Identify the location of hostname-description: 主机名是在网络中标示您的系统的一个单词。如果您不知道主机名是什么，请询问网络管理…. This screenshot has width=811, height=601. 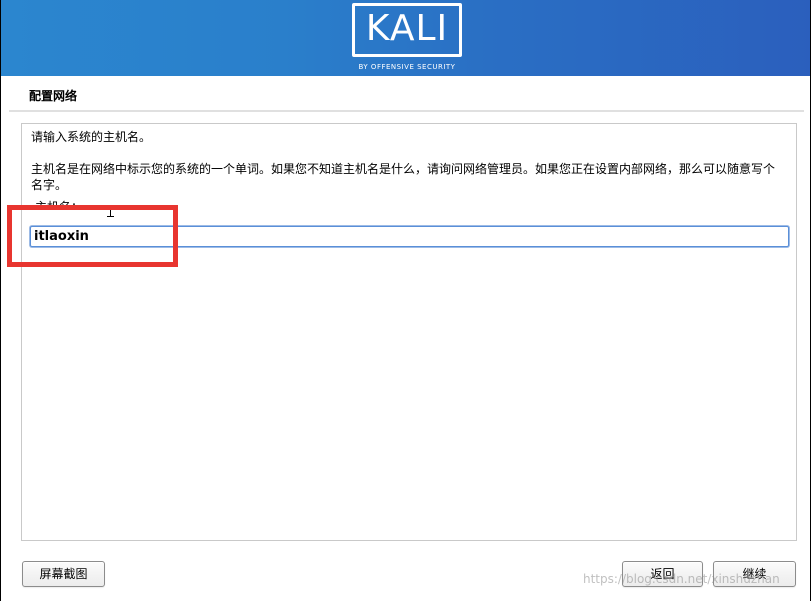
(403, 177).